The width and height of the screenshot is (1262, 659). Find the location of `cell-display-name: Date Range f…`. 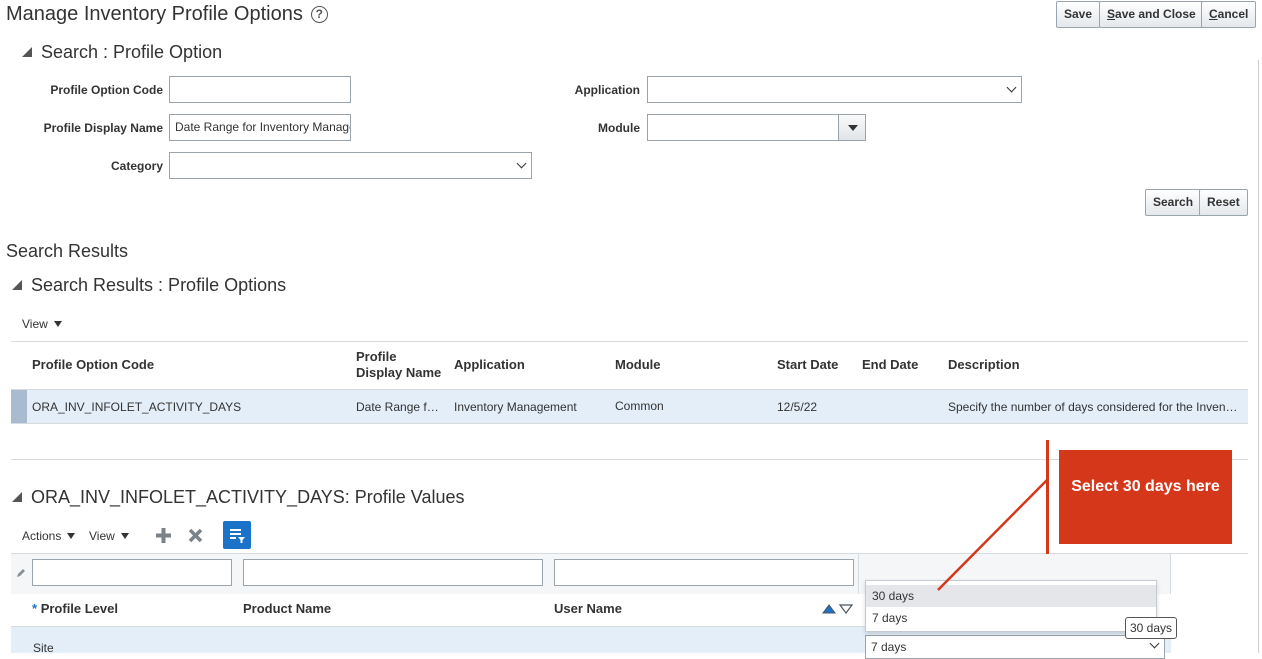

cell-display-name: Date Range f… is located at coordinates (397, 407).